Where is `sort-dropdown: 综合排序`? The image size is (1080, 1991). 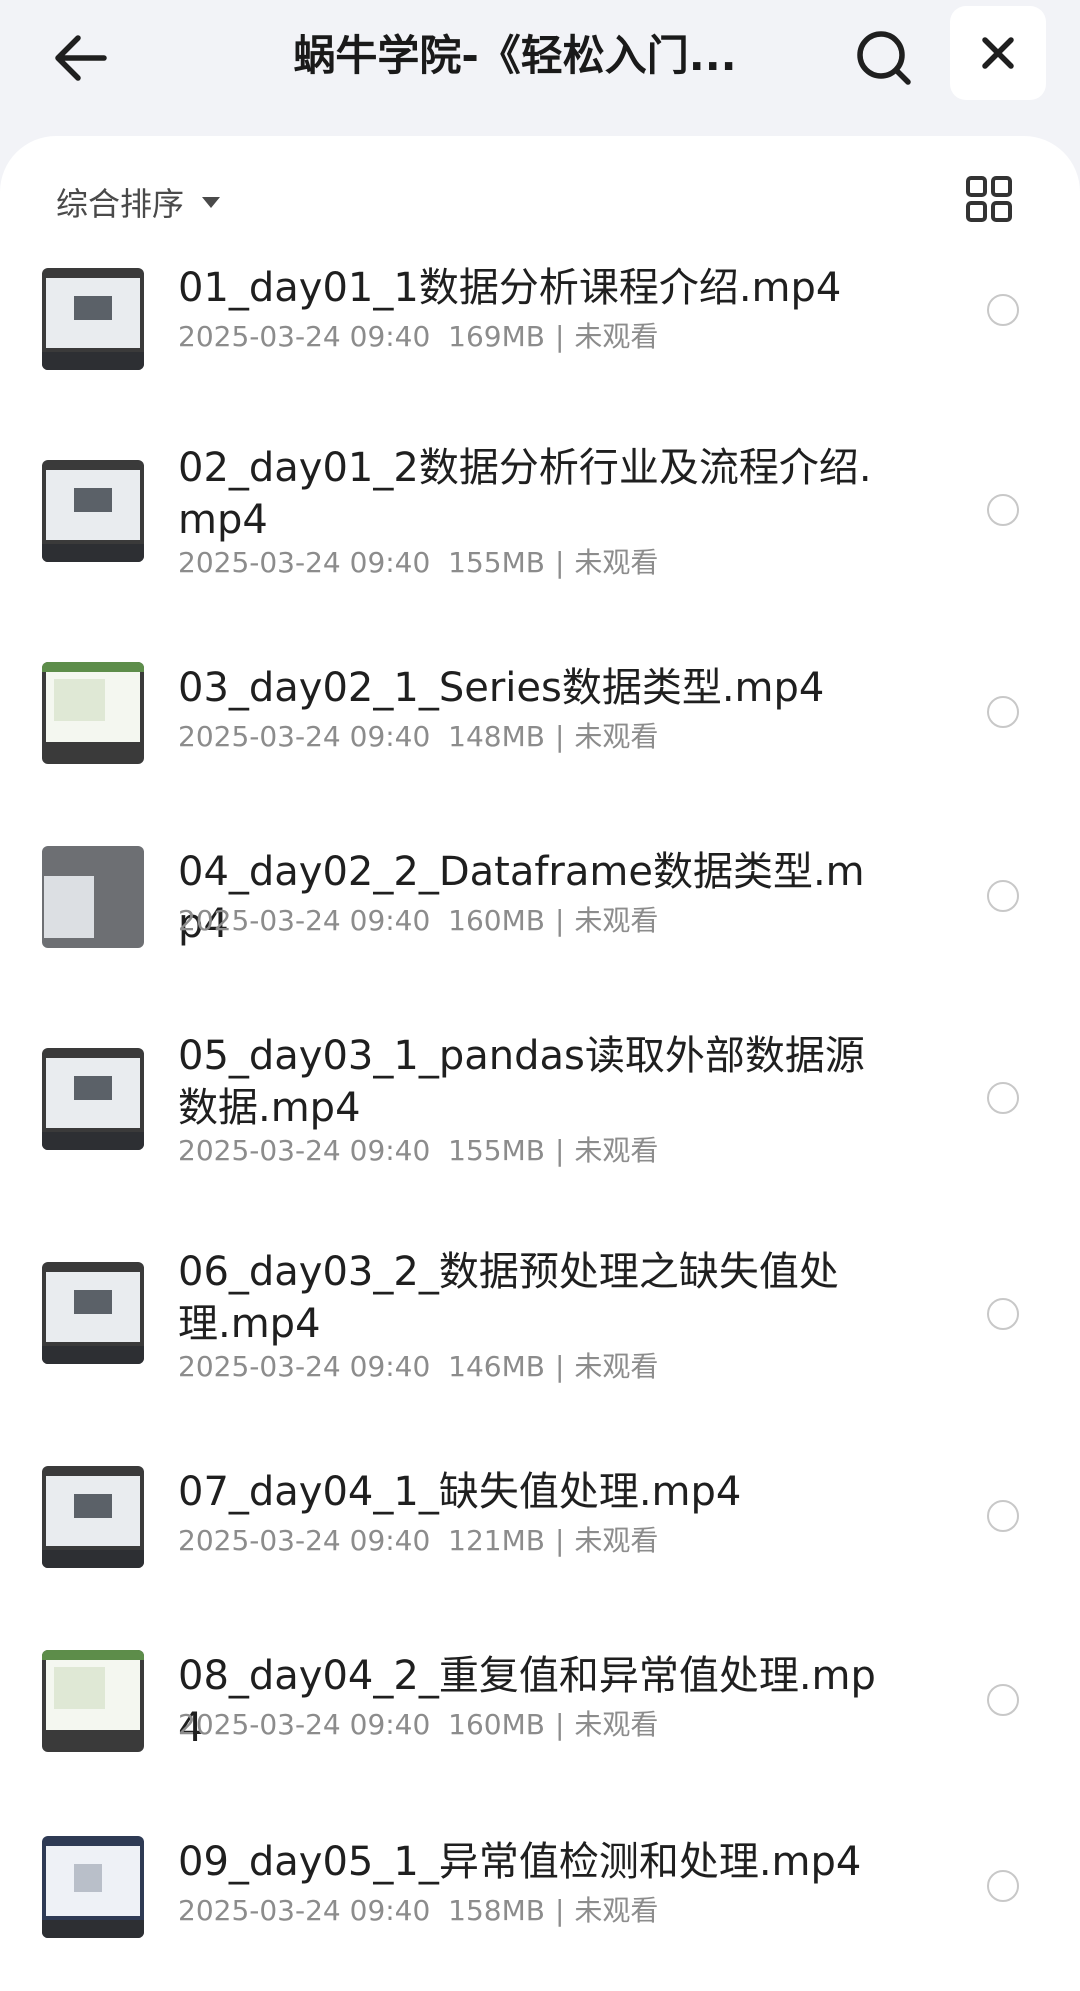 sort-dropdown: 综合排序 is located at coordinates (138, 202).